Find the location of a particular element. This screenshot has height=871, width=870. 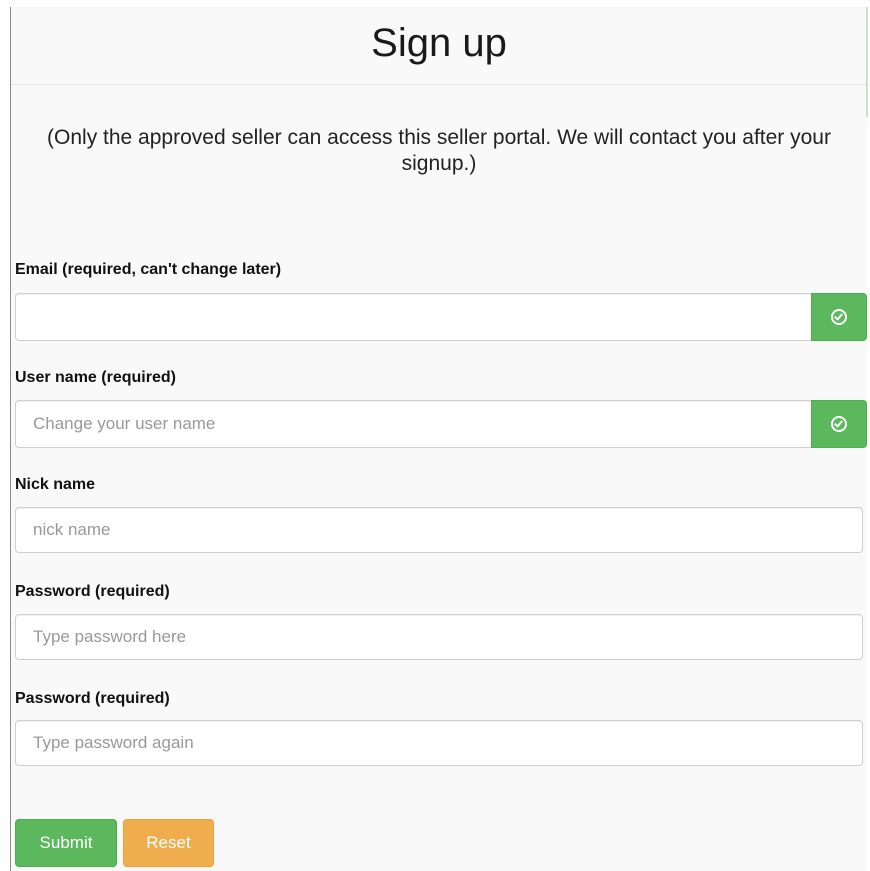

password-confirm-label: Password (required) is located at coordinates (92, 698).